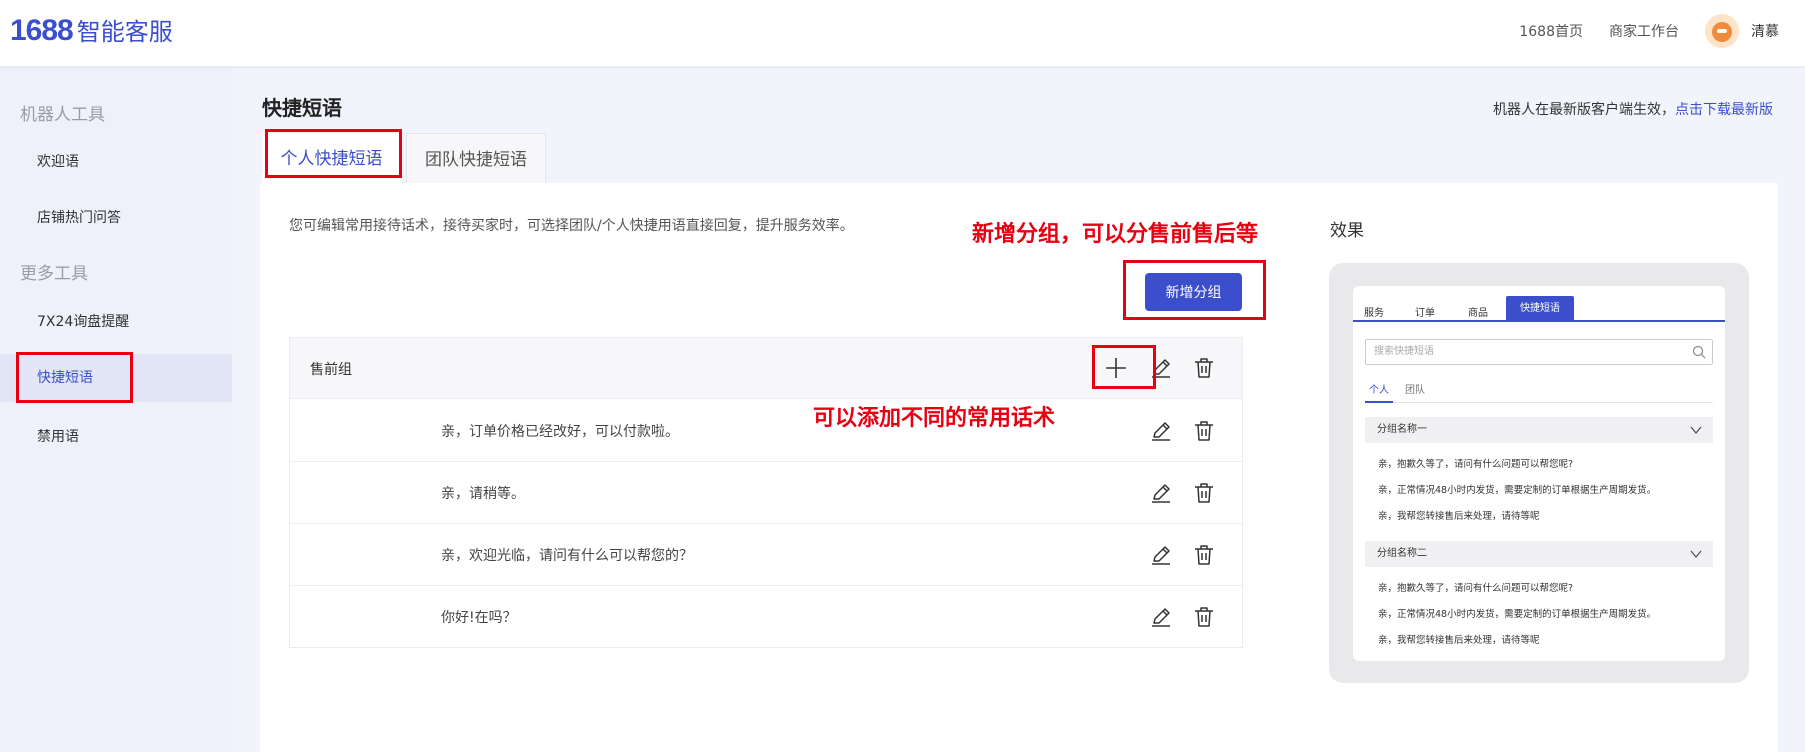  What do you see at coordinates (766, 493) in the screenshot?
I see `table-row: 亲，请稍等。` at bounding box center [766, 493].